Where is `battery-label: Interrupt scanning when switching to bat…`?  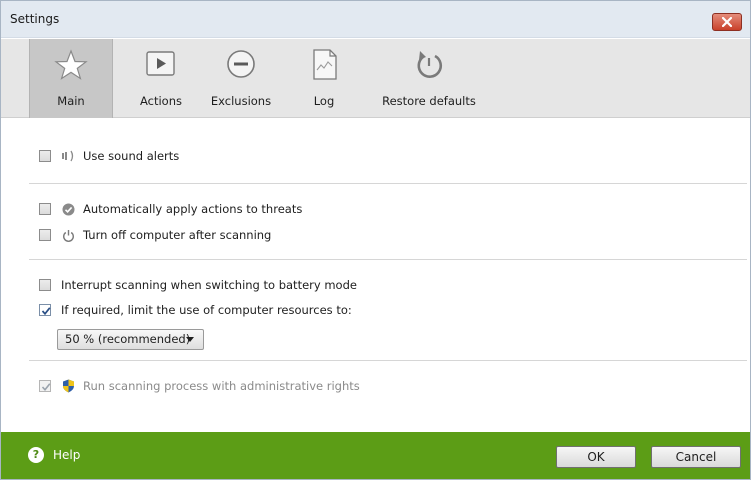
battery-label: Interrupt scanning when switching to bat… is located at coordinates (209, 285).